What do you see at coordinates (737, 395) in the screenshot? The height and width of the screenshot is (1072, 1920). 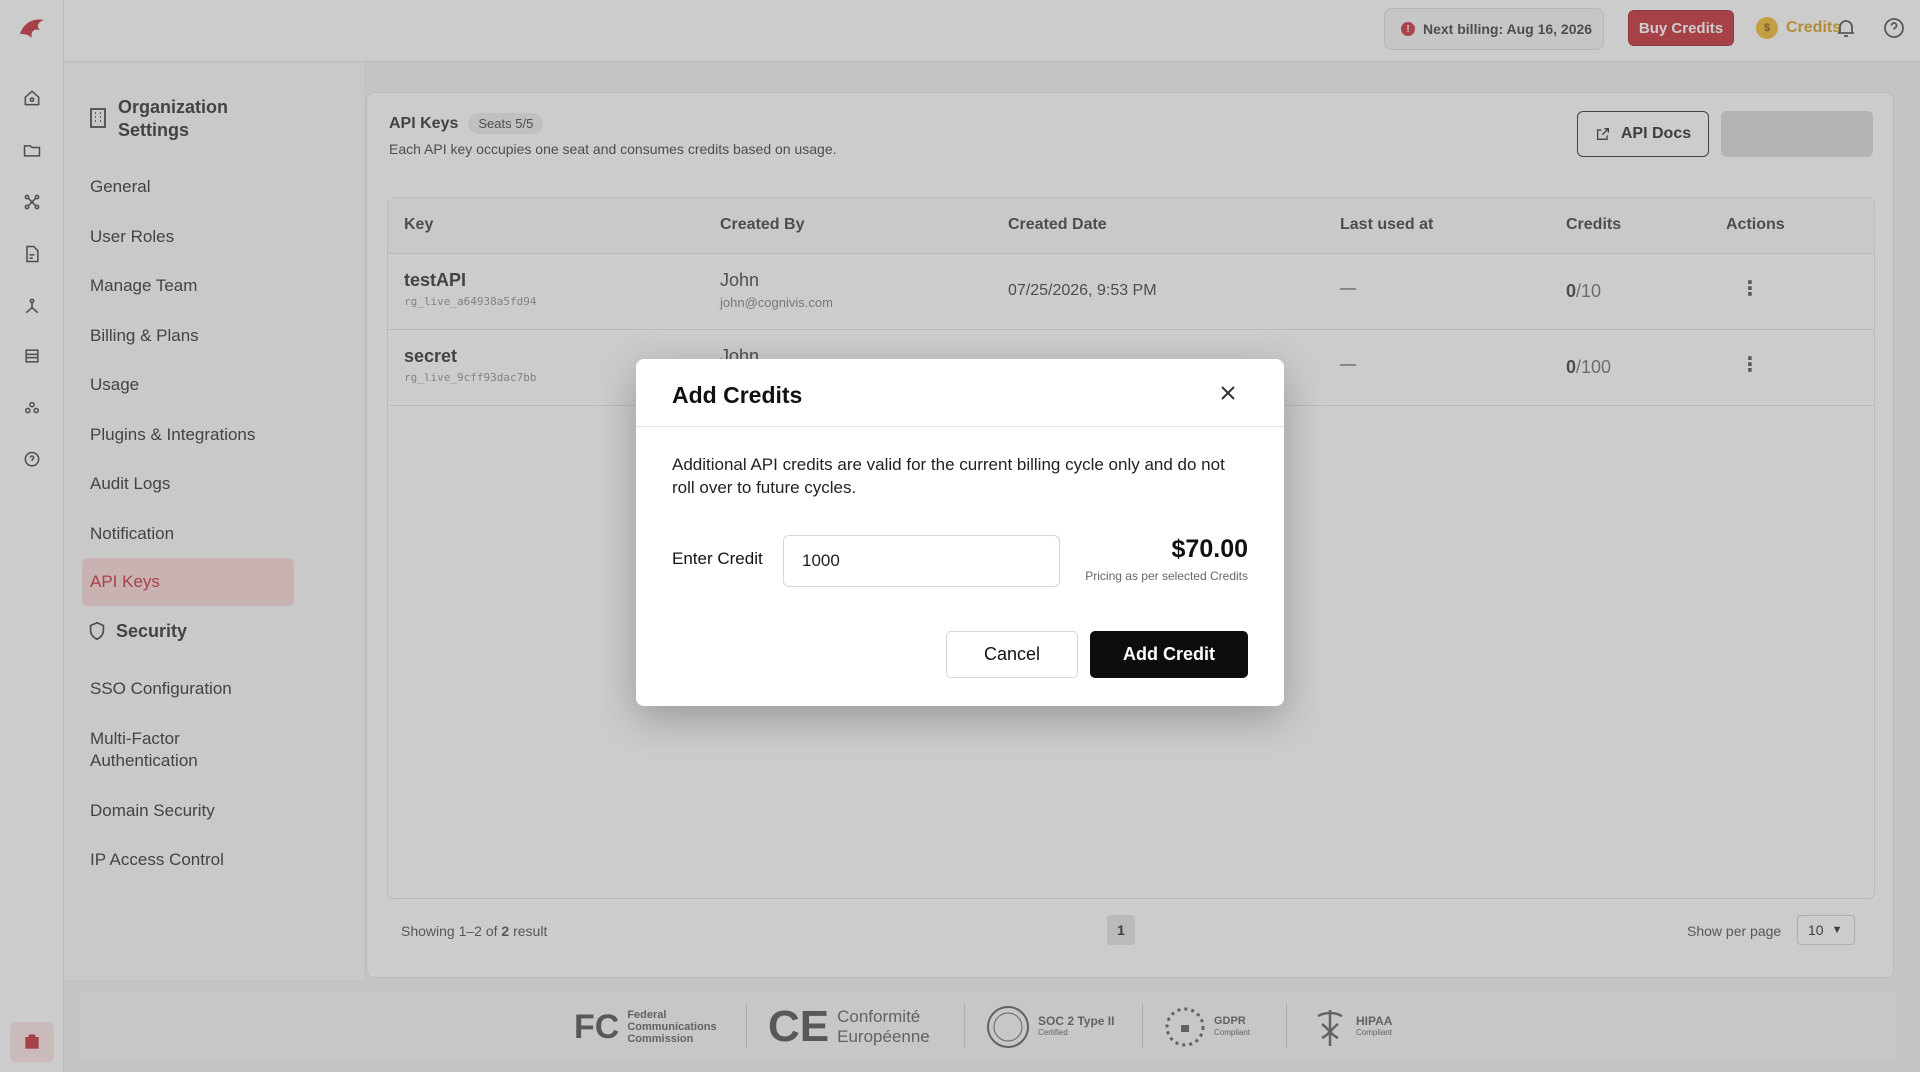 I see `dialog-title: Add Credits` at bounding box center [737, 395].